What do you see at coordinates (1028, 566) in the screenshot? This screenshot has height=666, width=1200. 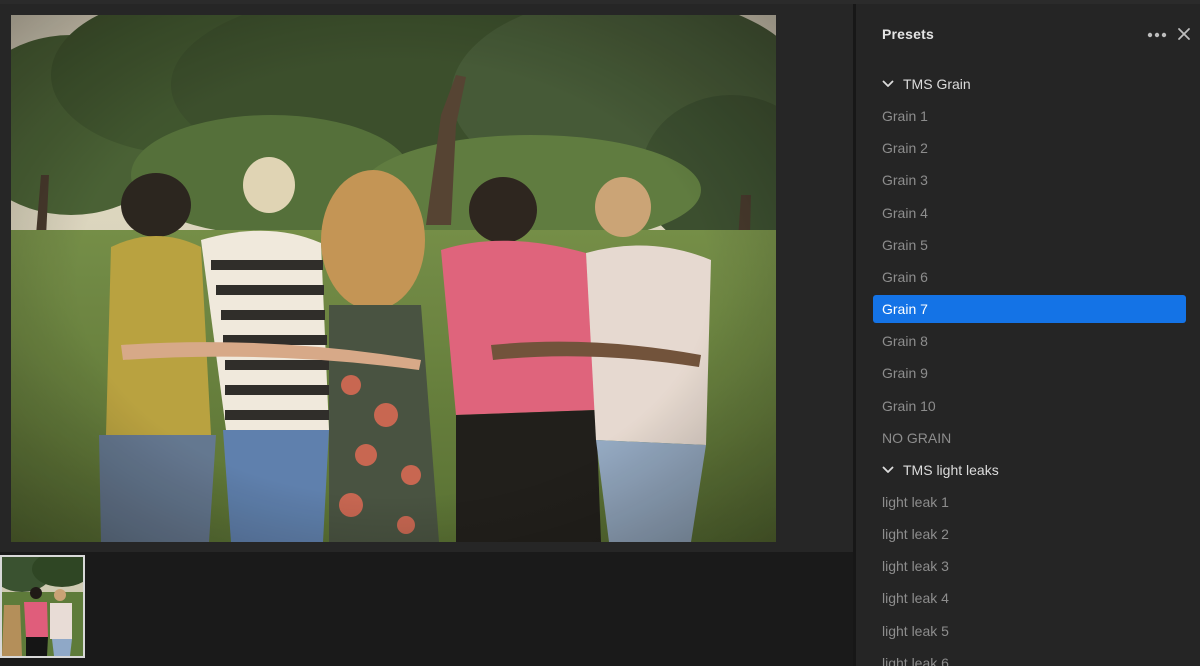 I see `preset-item-light-leak-3: light leak 3` at bounding box center [1028, 566].